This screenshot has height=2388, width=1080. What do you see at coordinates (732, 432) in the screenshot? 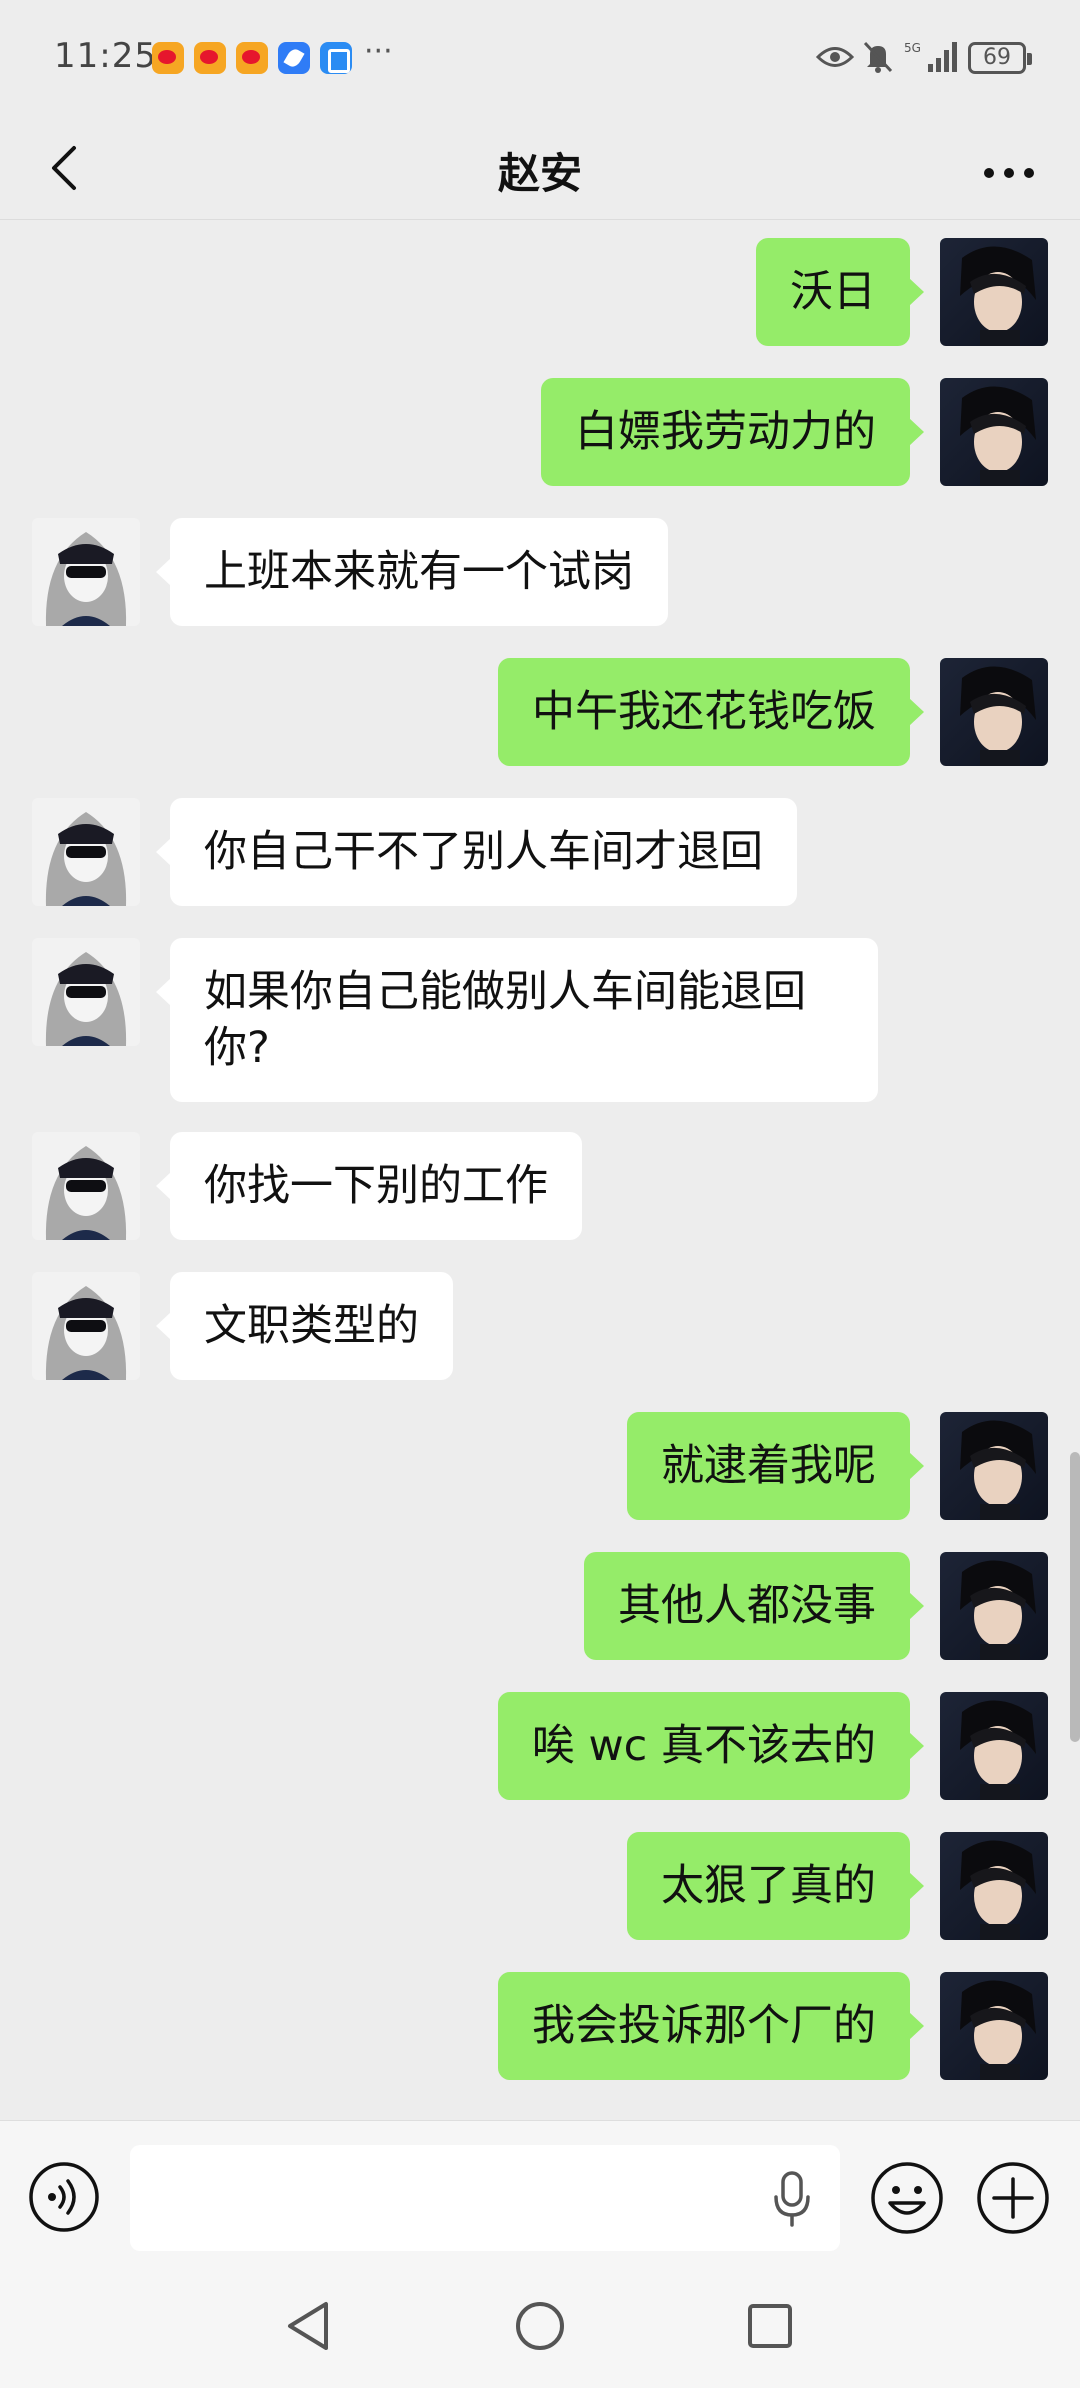
I see `my-message-bubble: 白嫖我劳动力的` at bounding box center [732, 432].